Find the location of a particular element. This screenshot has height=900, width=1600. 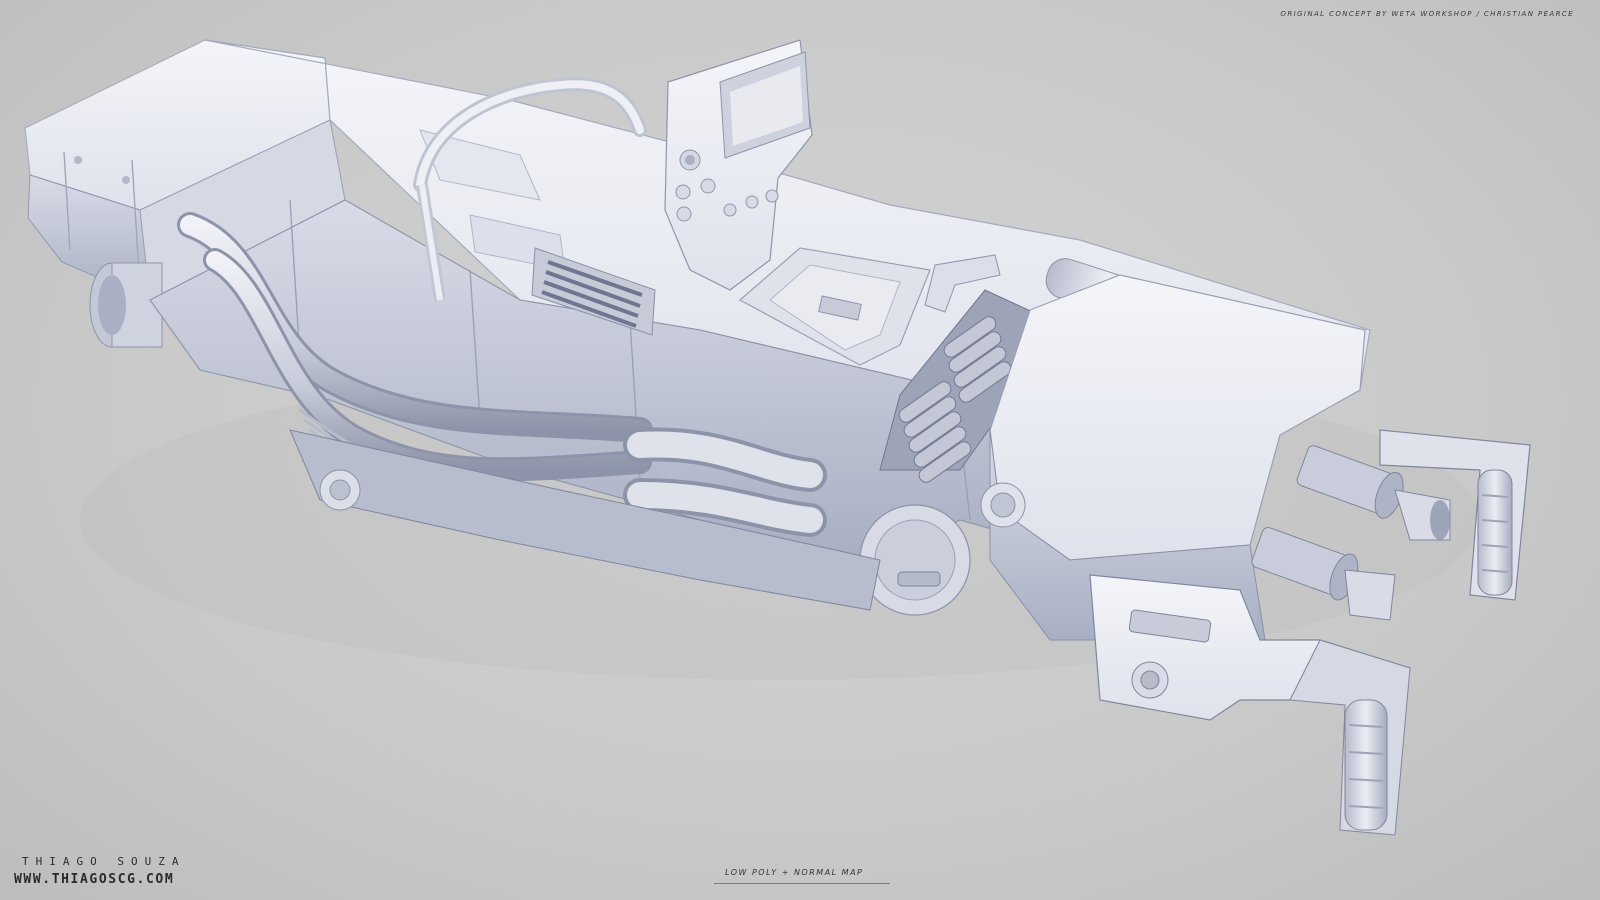

author-name: THIAGO SOUZA is located at coordinates (104, 861).